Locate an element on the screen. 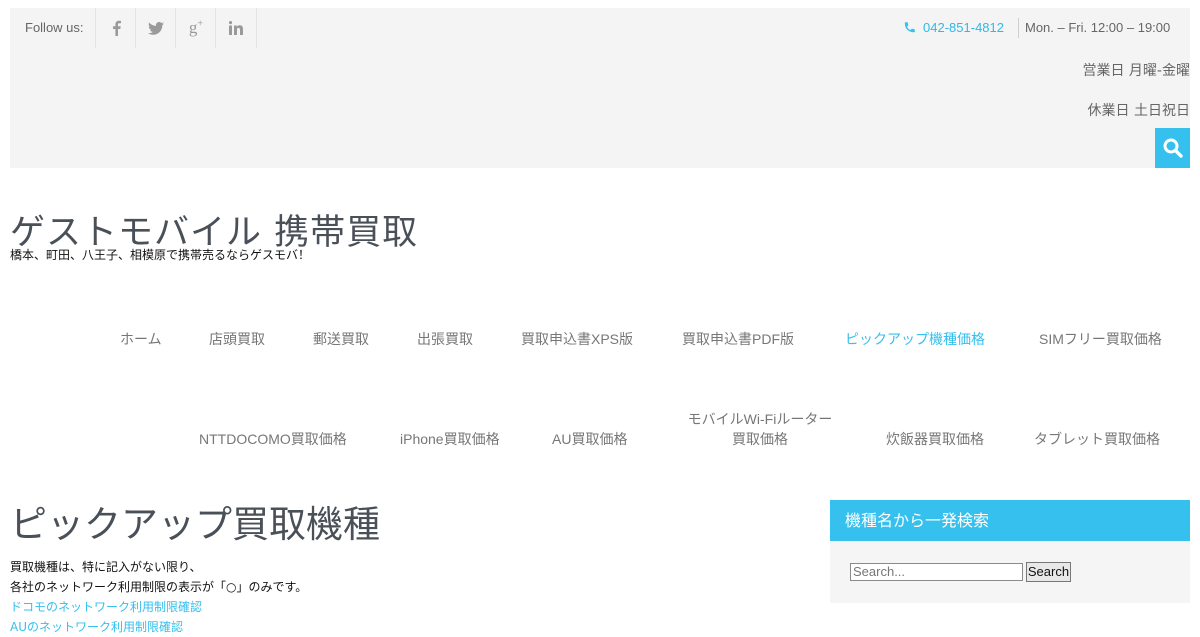 This screenshot has height=637, width=1200. nav-application-xps: 買取申込書XPS版 is located at coordinates (577, 339).